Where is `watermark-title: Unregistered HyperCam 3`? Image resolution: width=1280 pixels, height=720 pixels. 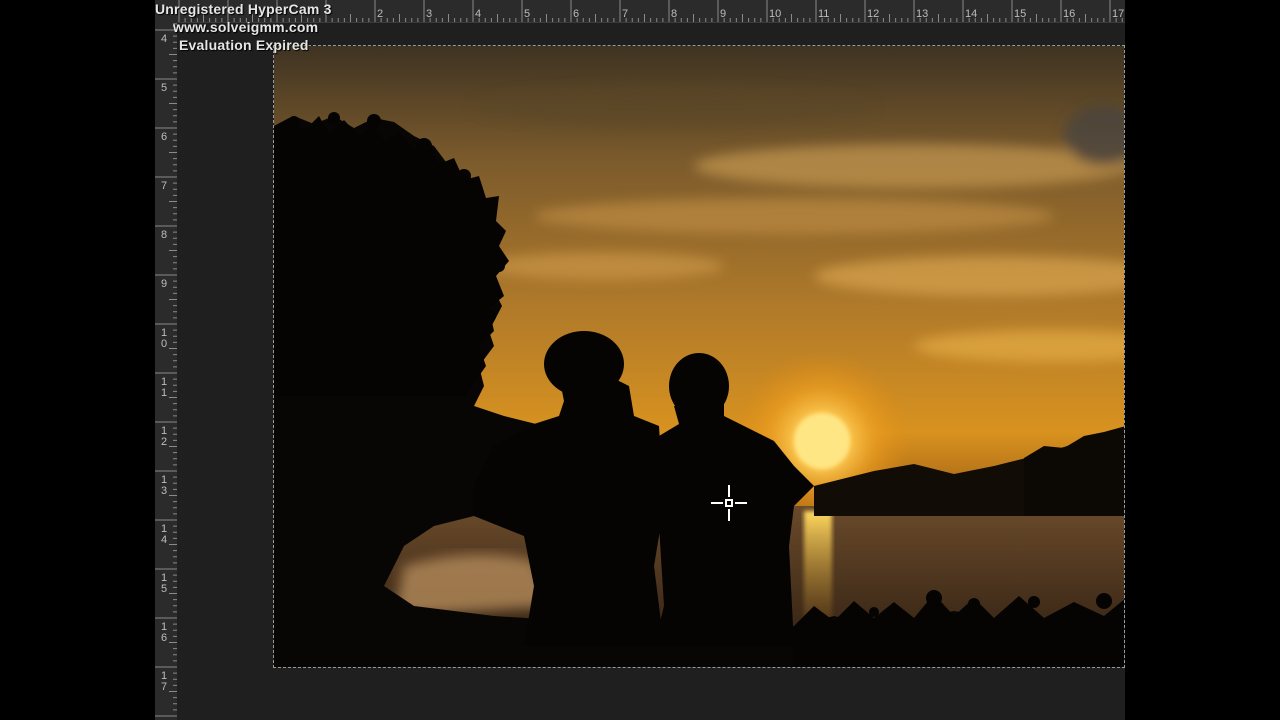
watermark-title: Unregistered HyperCam 3 is located at coordinates (243, 9).